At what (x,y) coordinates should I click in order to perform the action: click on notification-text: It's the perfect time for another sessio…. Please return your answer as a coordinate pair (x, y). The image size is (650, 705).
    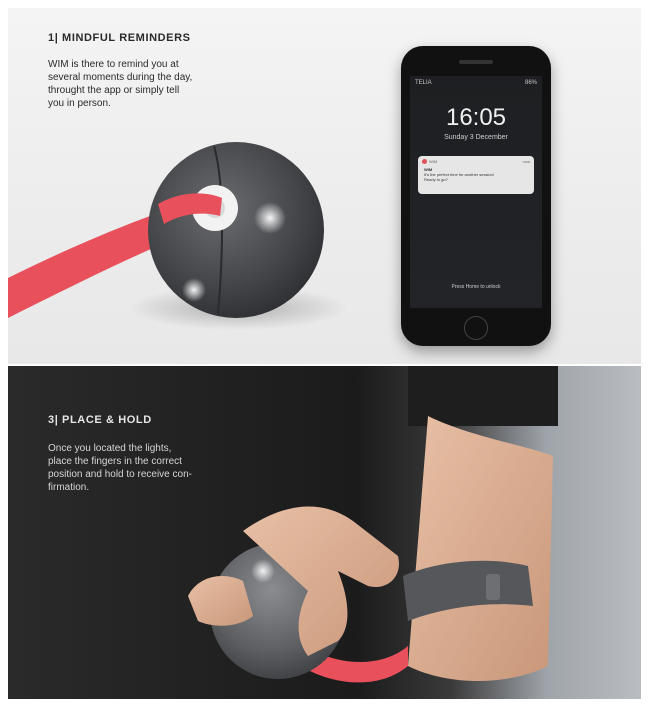
    Looking at the image, I should click on (459, 177).